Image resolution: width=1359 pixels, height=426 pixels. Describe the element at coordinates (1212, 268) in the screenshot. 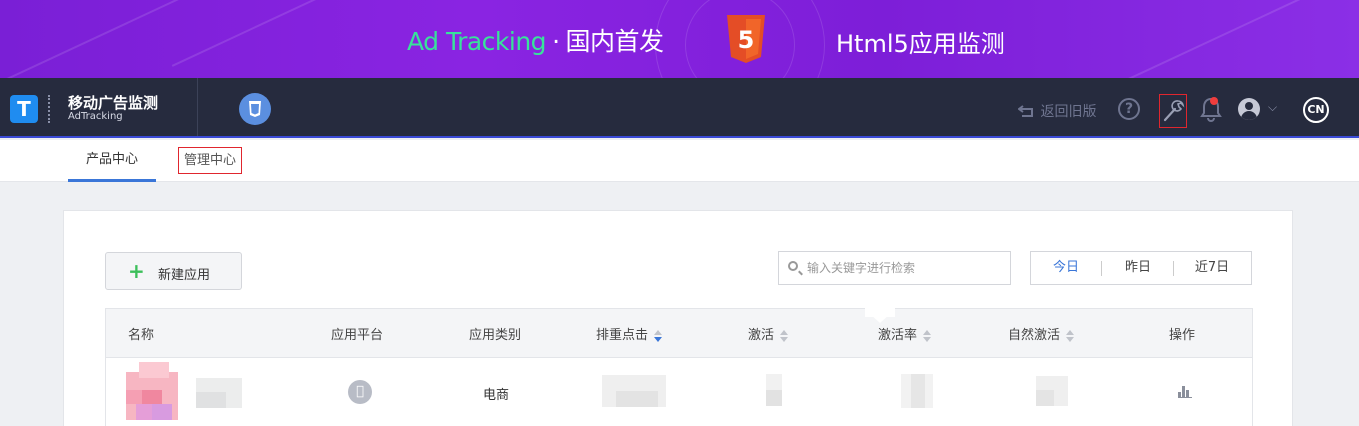

I see `date-last7-option: 近7日` at that location.